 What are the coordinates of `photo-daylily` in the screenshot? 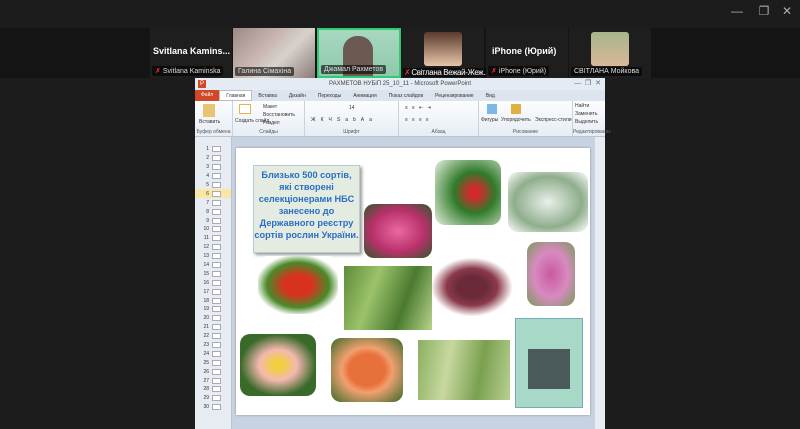 It's located at (367, 370).